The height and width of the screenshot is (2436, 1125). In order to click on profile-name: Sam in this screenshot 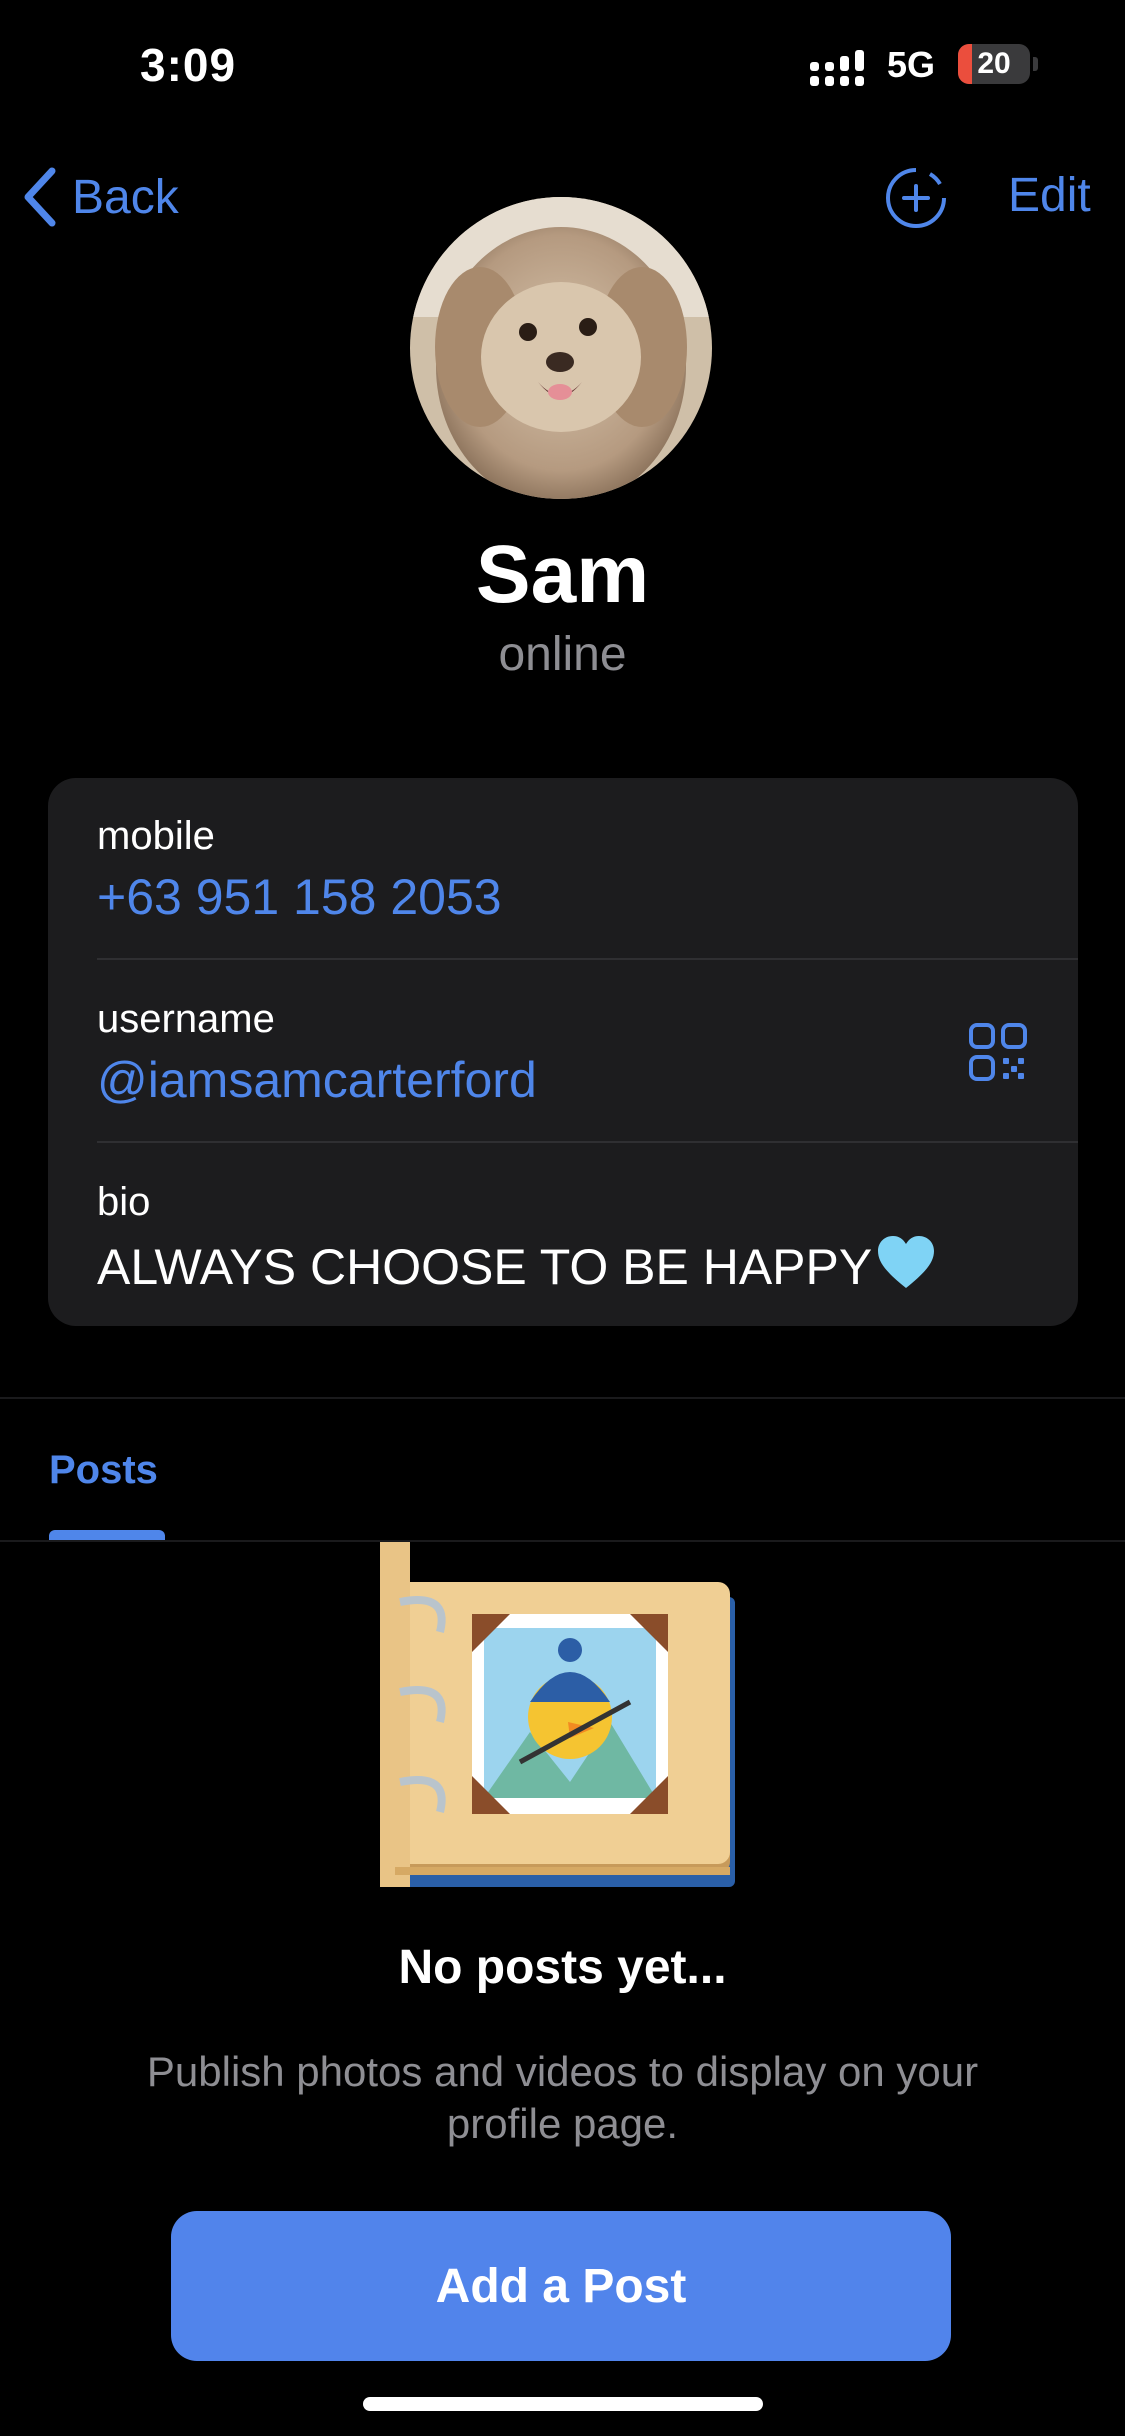, I will do `click(562, 574)`.